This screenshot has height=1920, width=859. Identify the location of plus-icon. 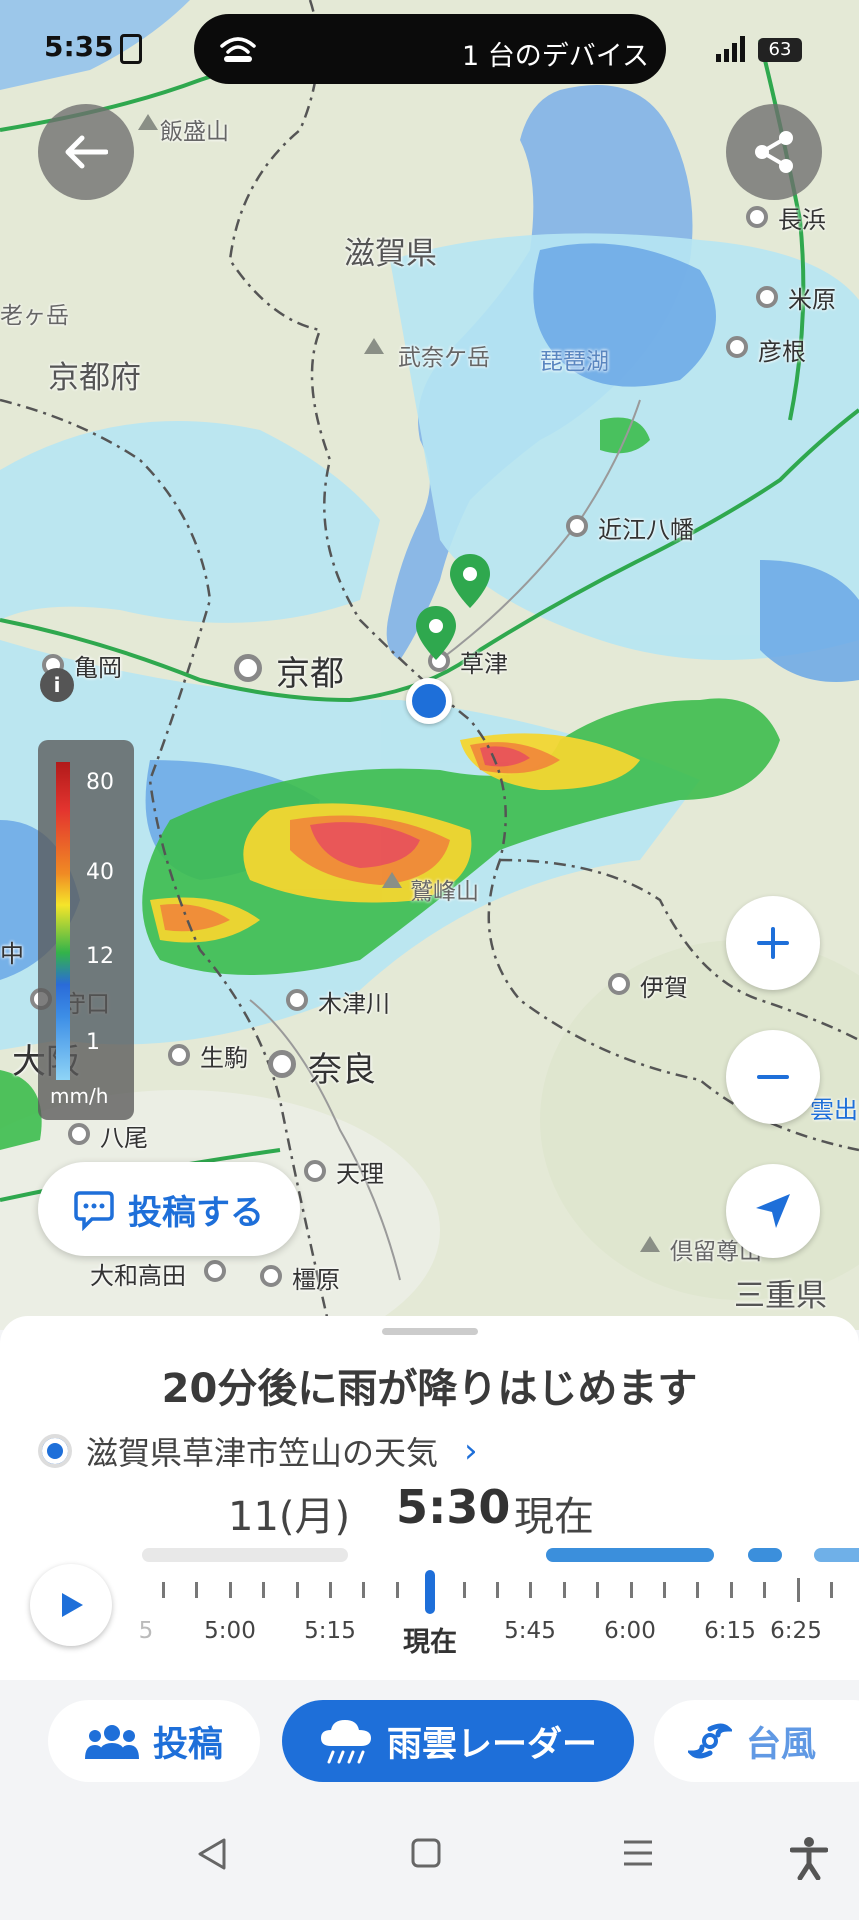
(773, 943).